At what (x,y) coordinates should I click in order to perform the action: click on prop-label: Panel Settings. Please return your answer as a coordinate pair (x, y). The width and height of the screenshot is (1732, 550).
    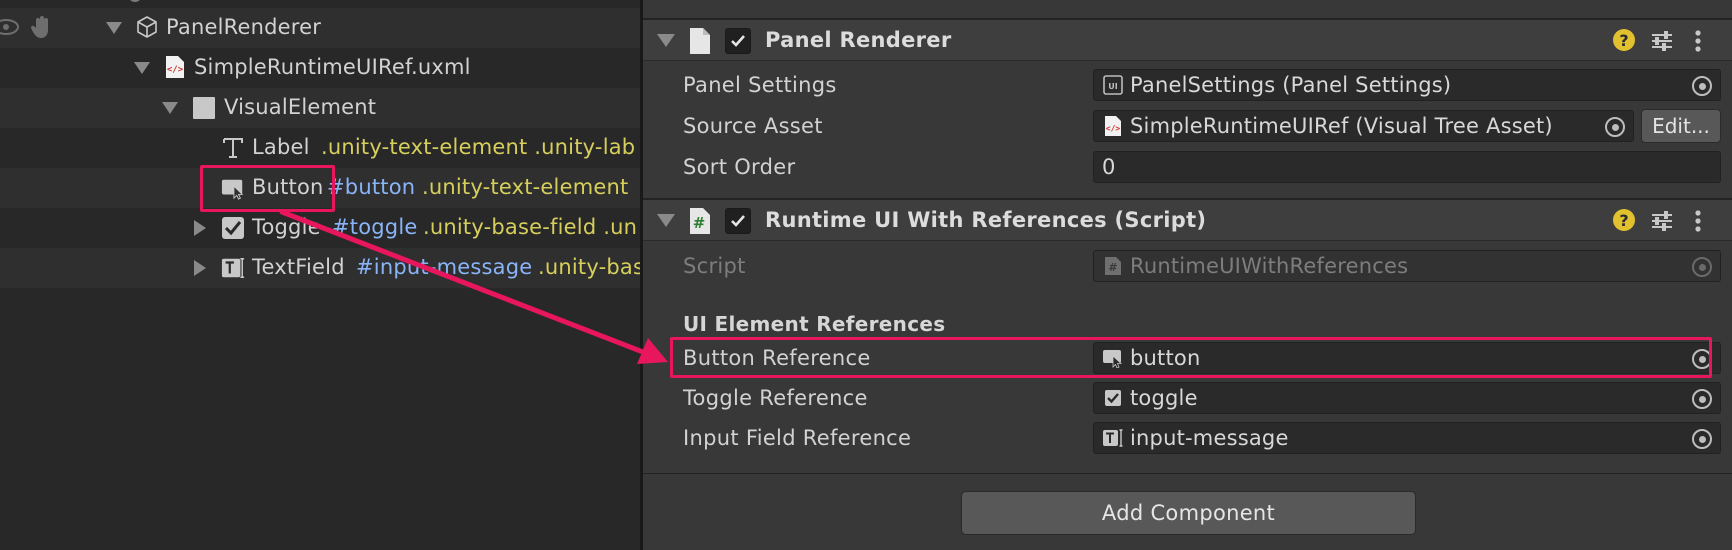
    Looking at the image, I should click on (760, 85).